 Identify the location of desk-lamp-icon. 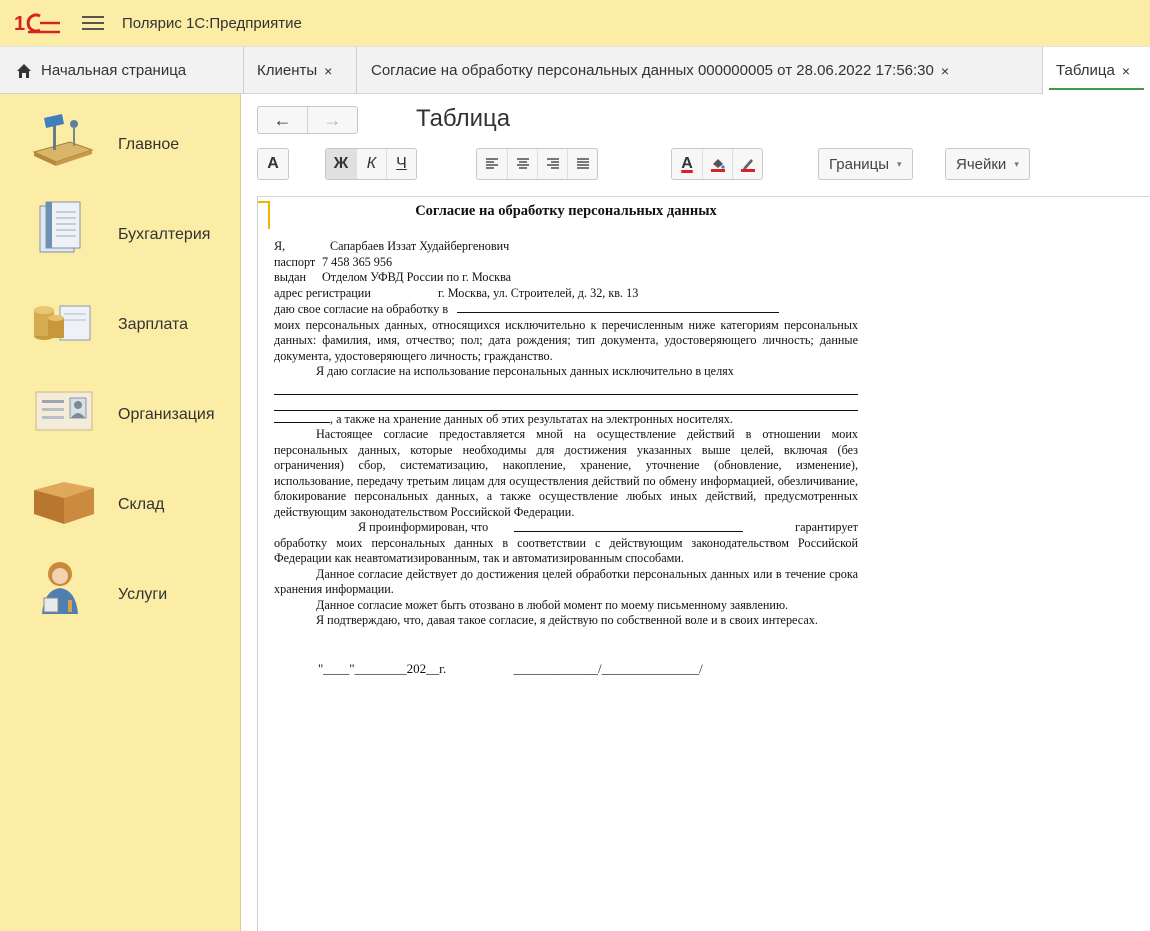
(63, 140).